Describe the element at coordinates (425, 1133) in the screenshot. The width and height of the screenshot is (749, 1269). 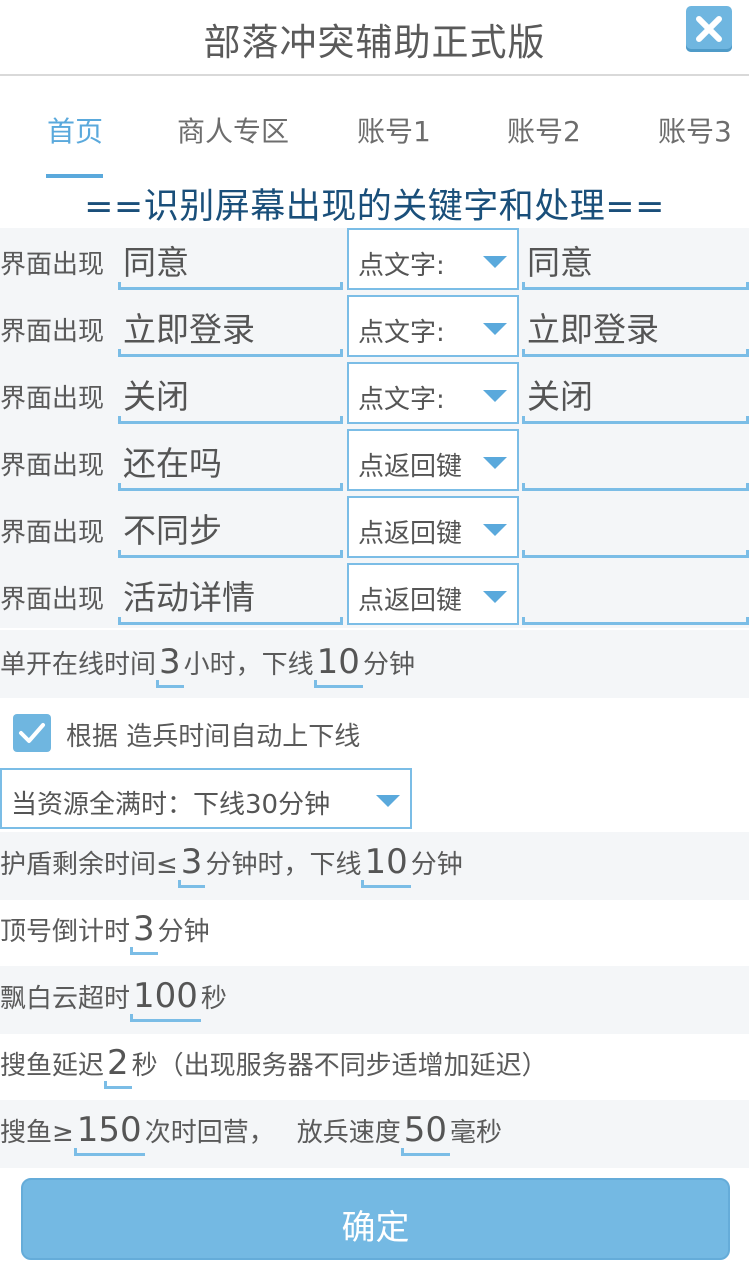
I see `deploy-speed-input: 50` at that location.